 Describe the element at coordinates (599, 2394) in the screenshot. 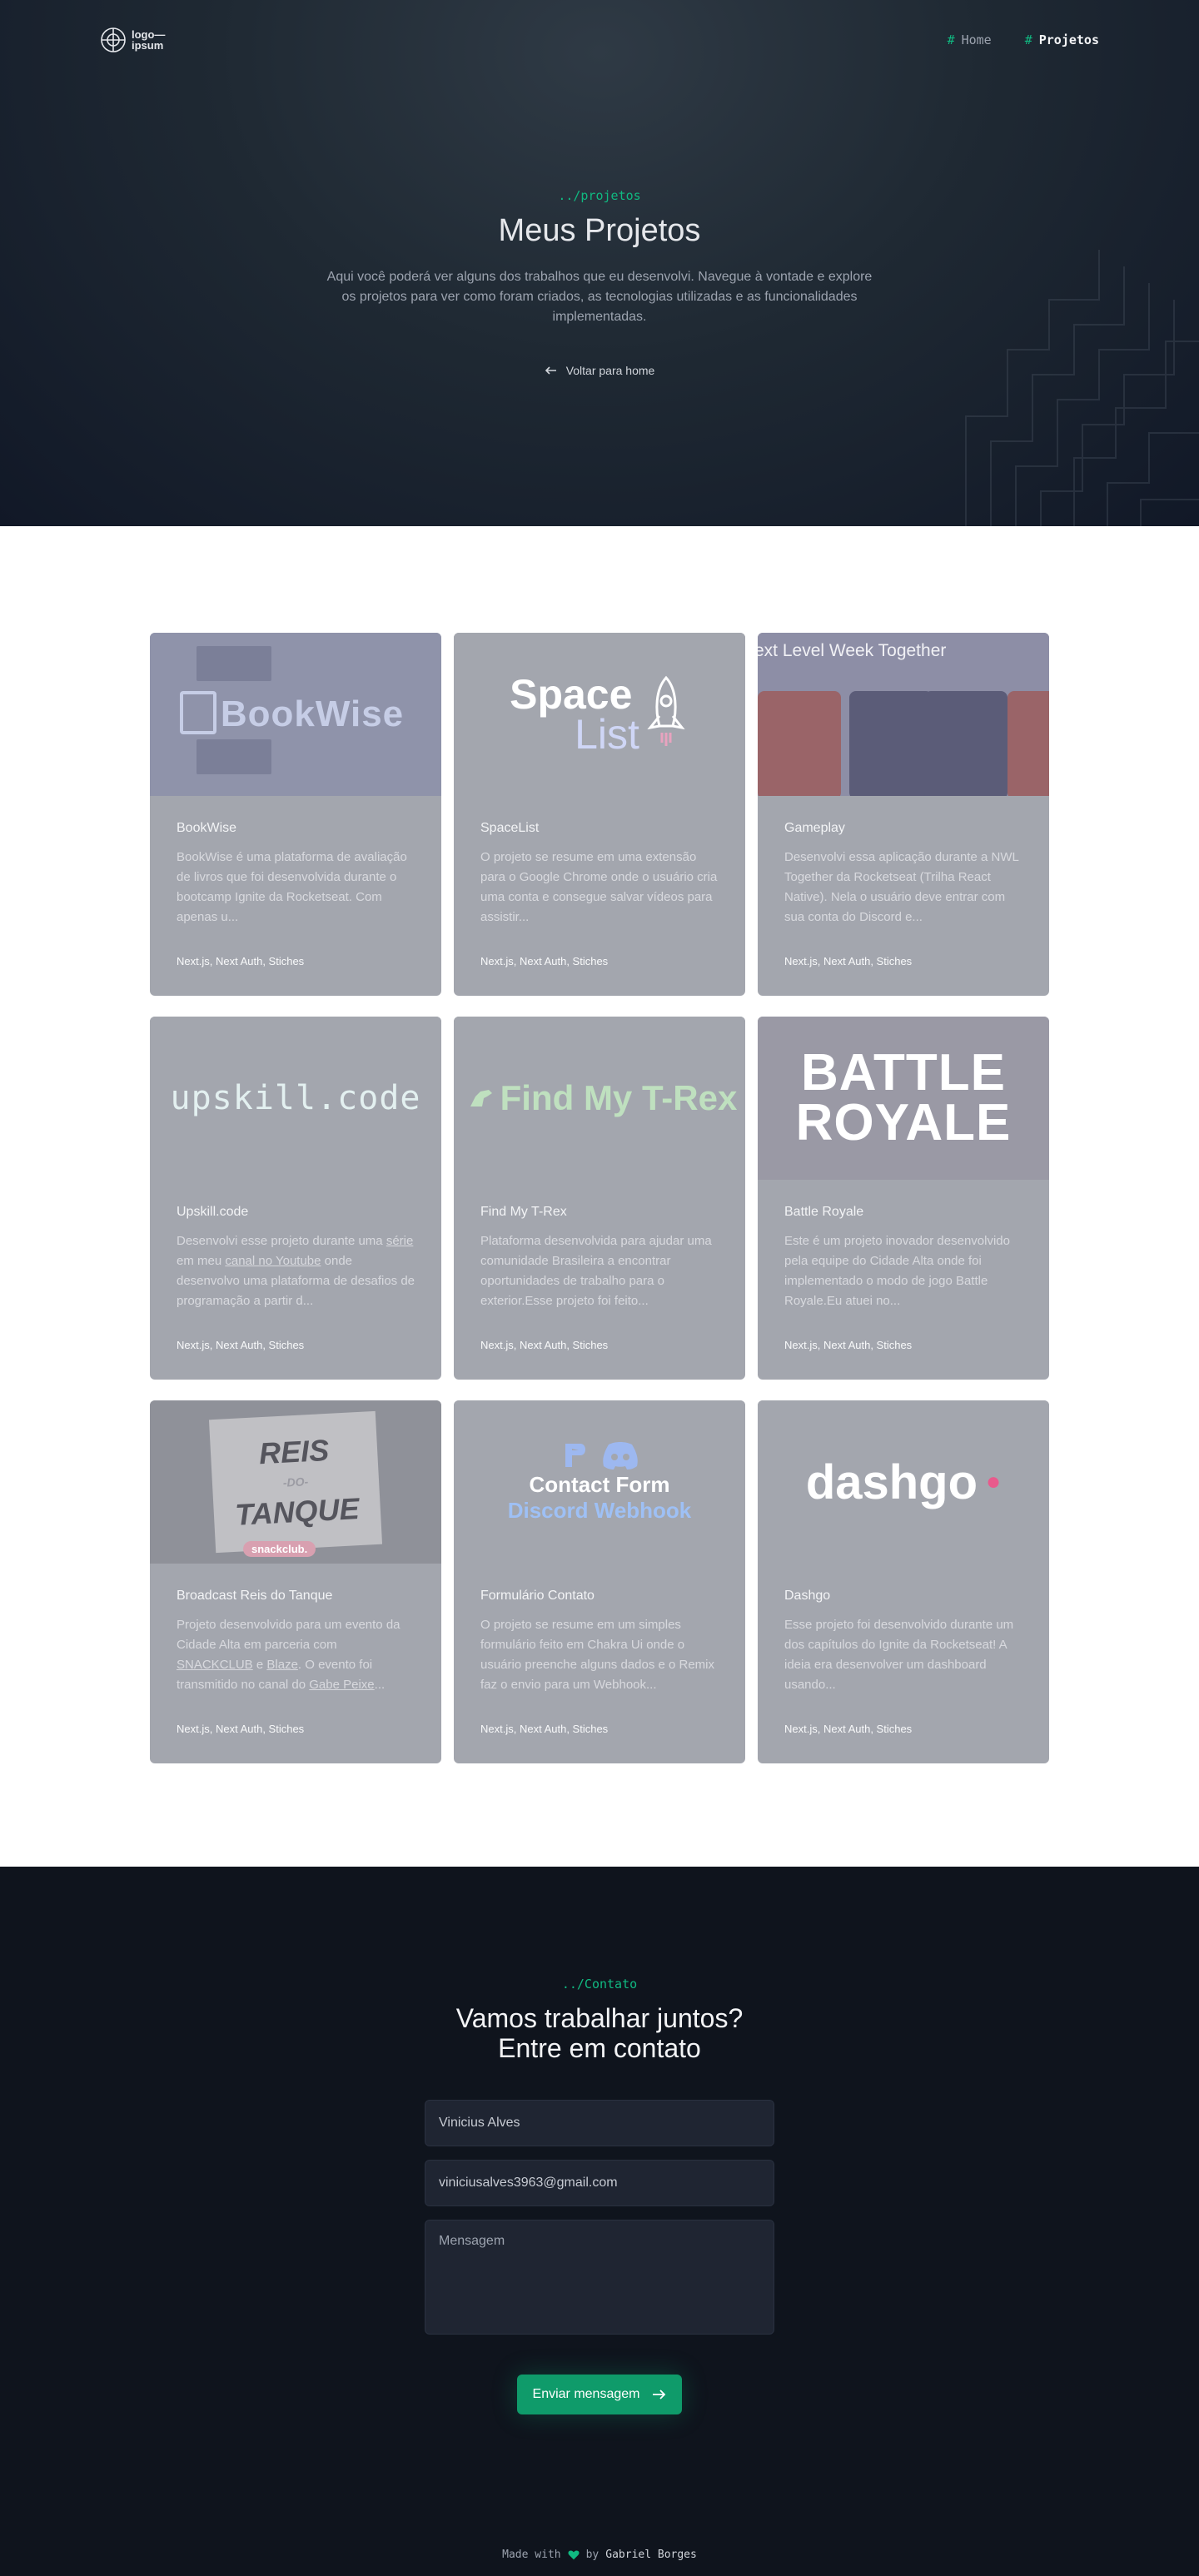

I see `send-message-button: Enviar mensagem` at that location.